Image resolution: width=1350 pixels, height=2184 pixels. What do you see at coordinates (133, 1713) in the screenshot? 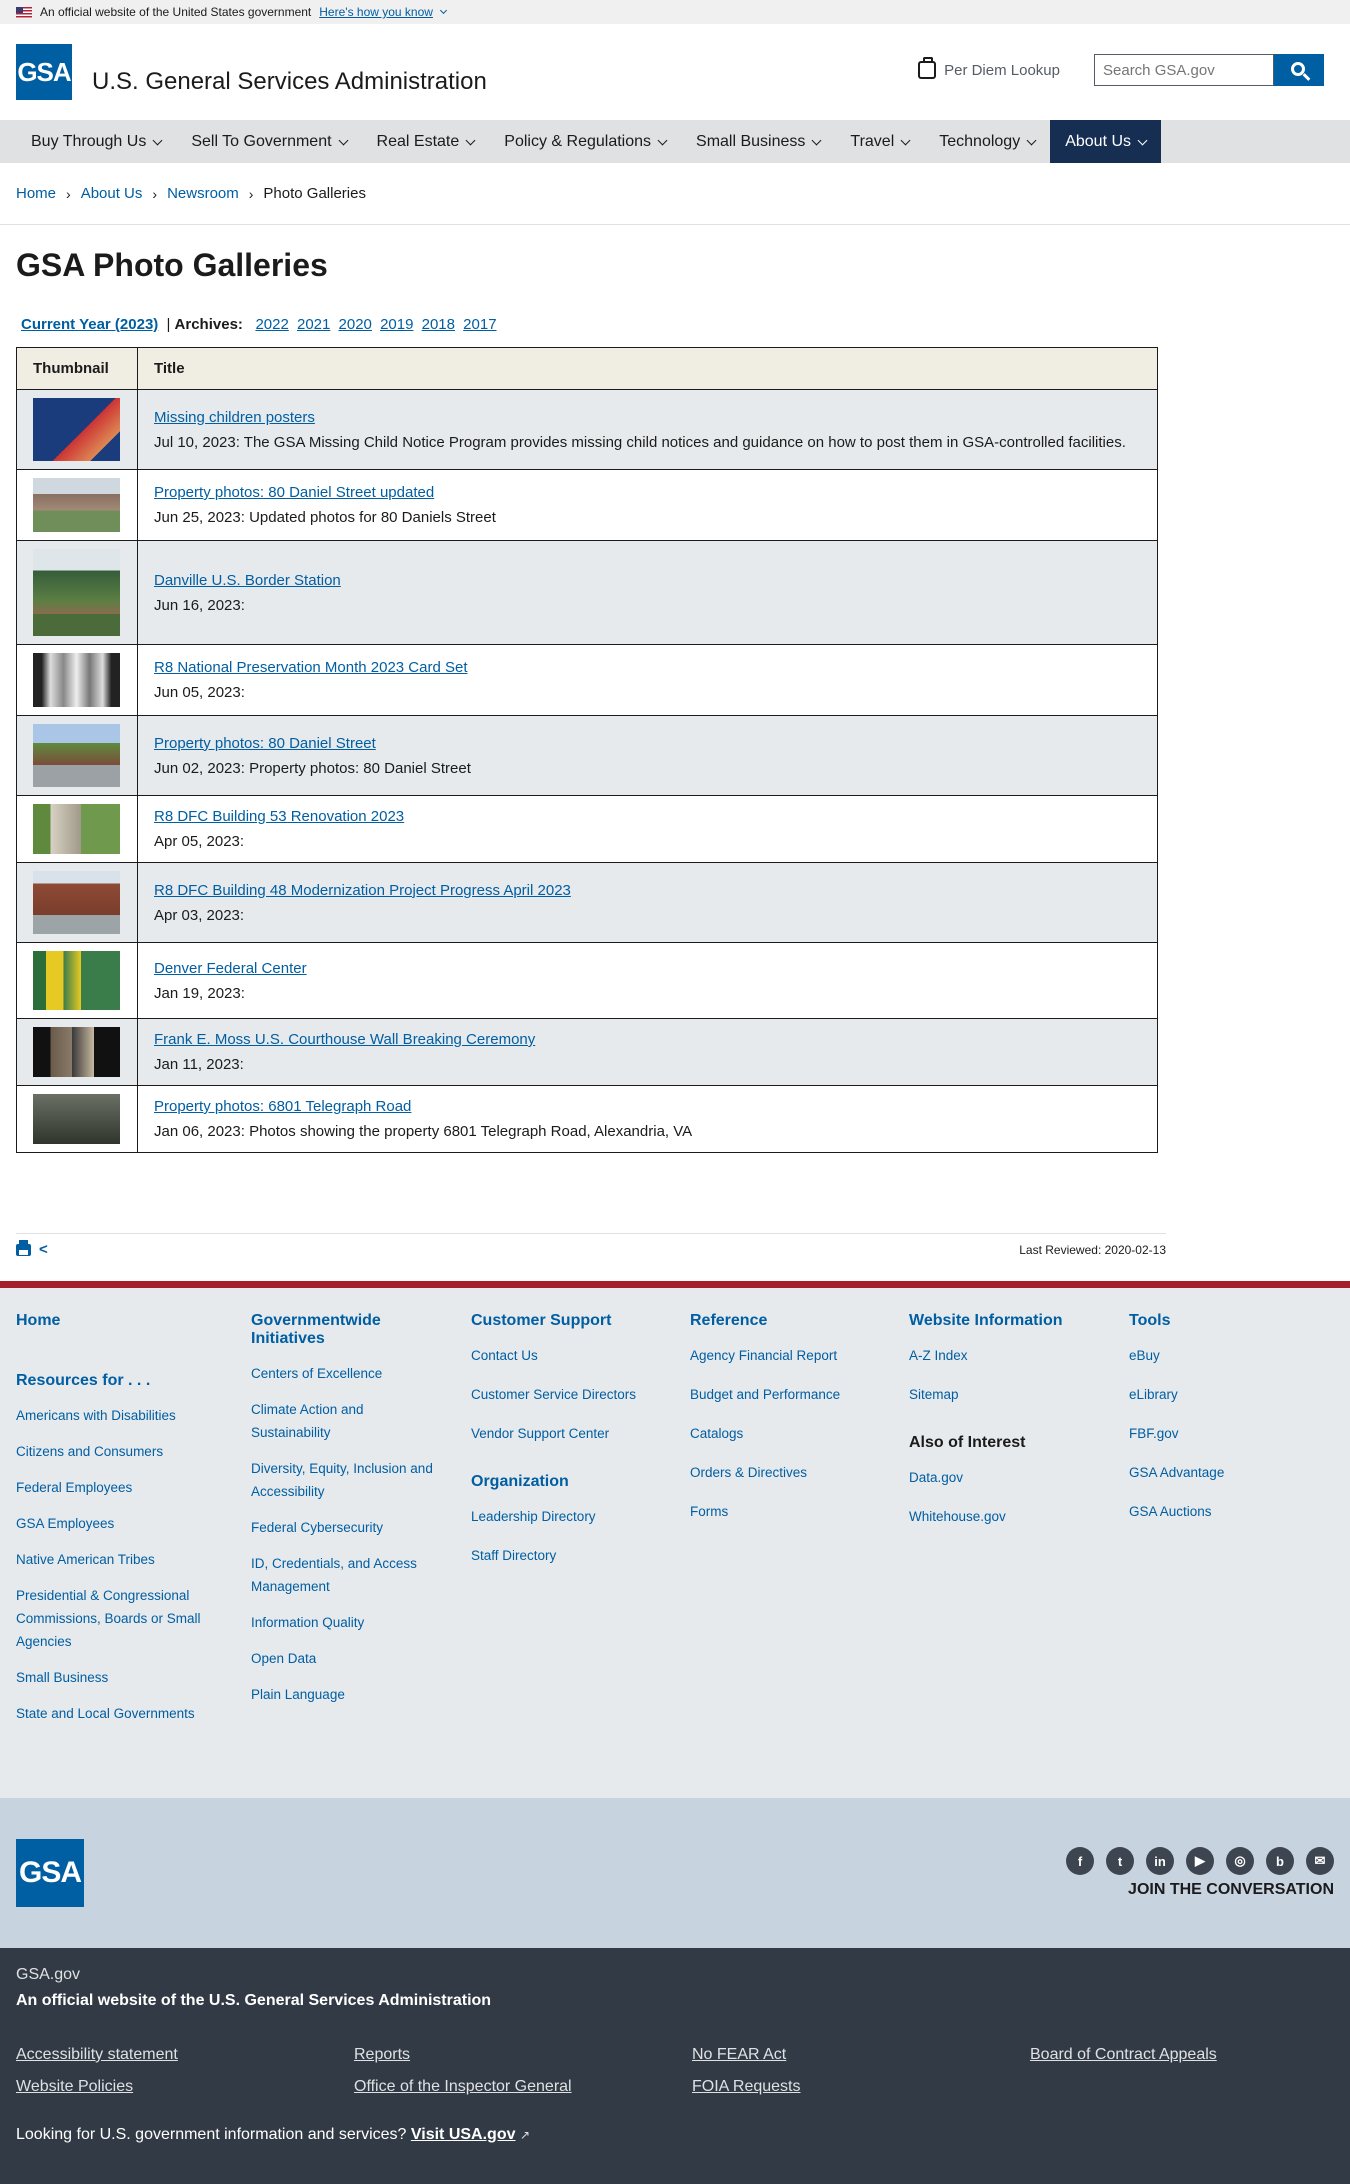
I see `footer-link: State and Local Governments` at bounding box center [133, 1713].